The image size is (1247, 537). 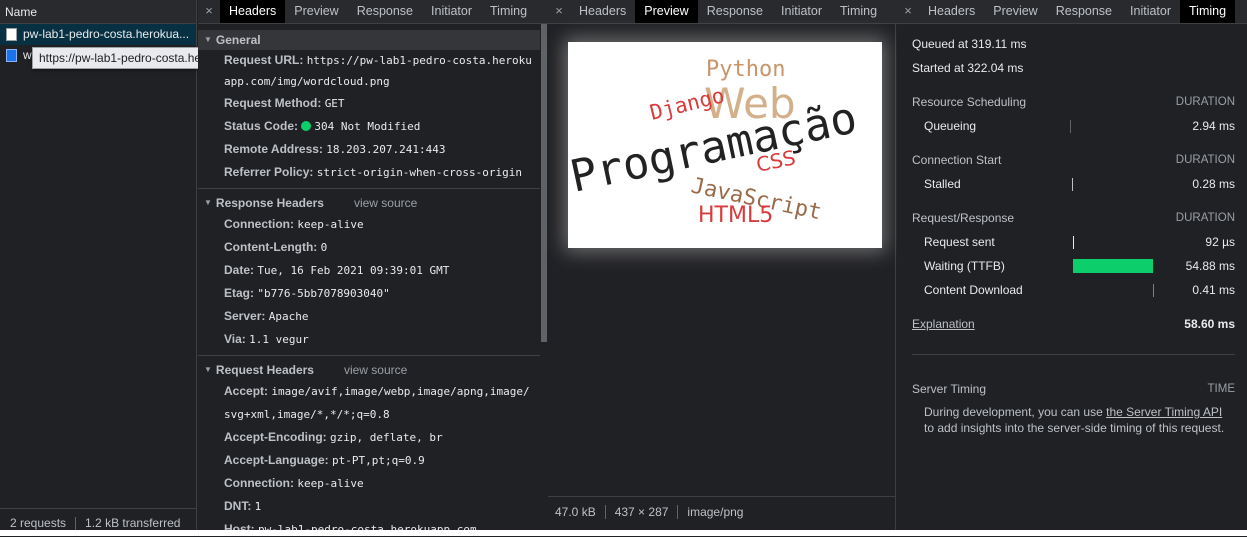 I want to click on header-value: Apache, so click(x=288, y=316).